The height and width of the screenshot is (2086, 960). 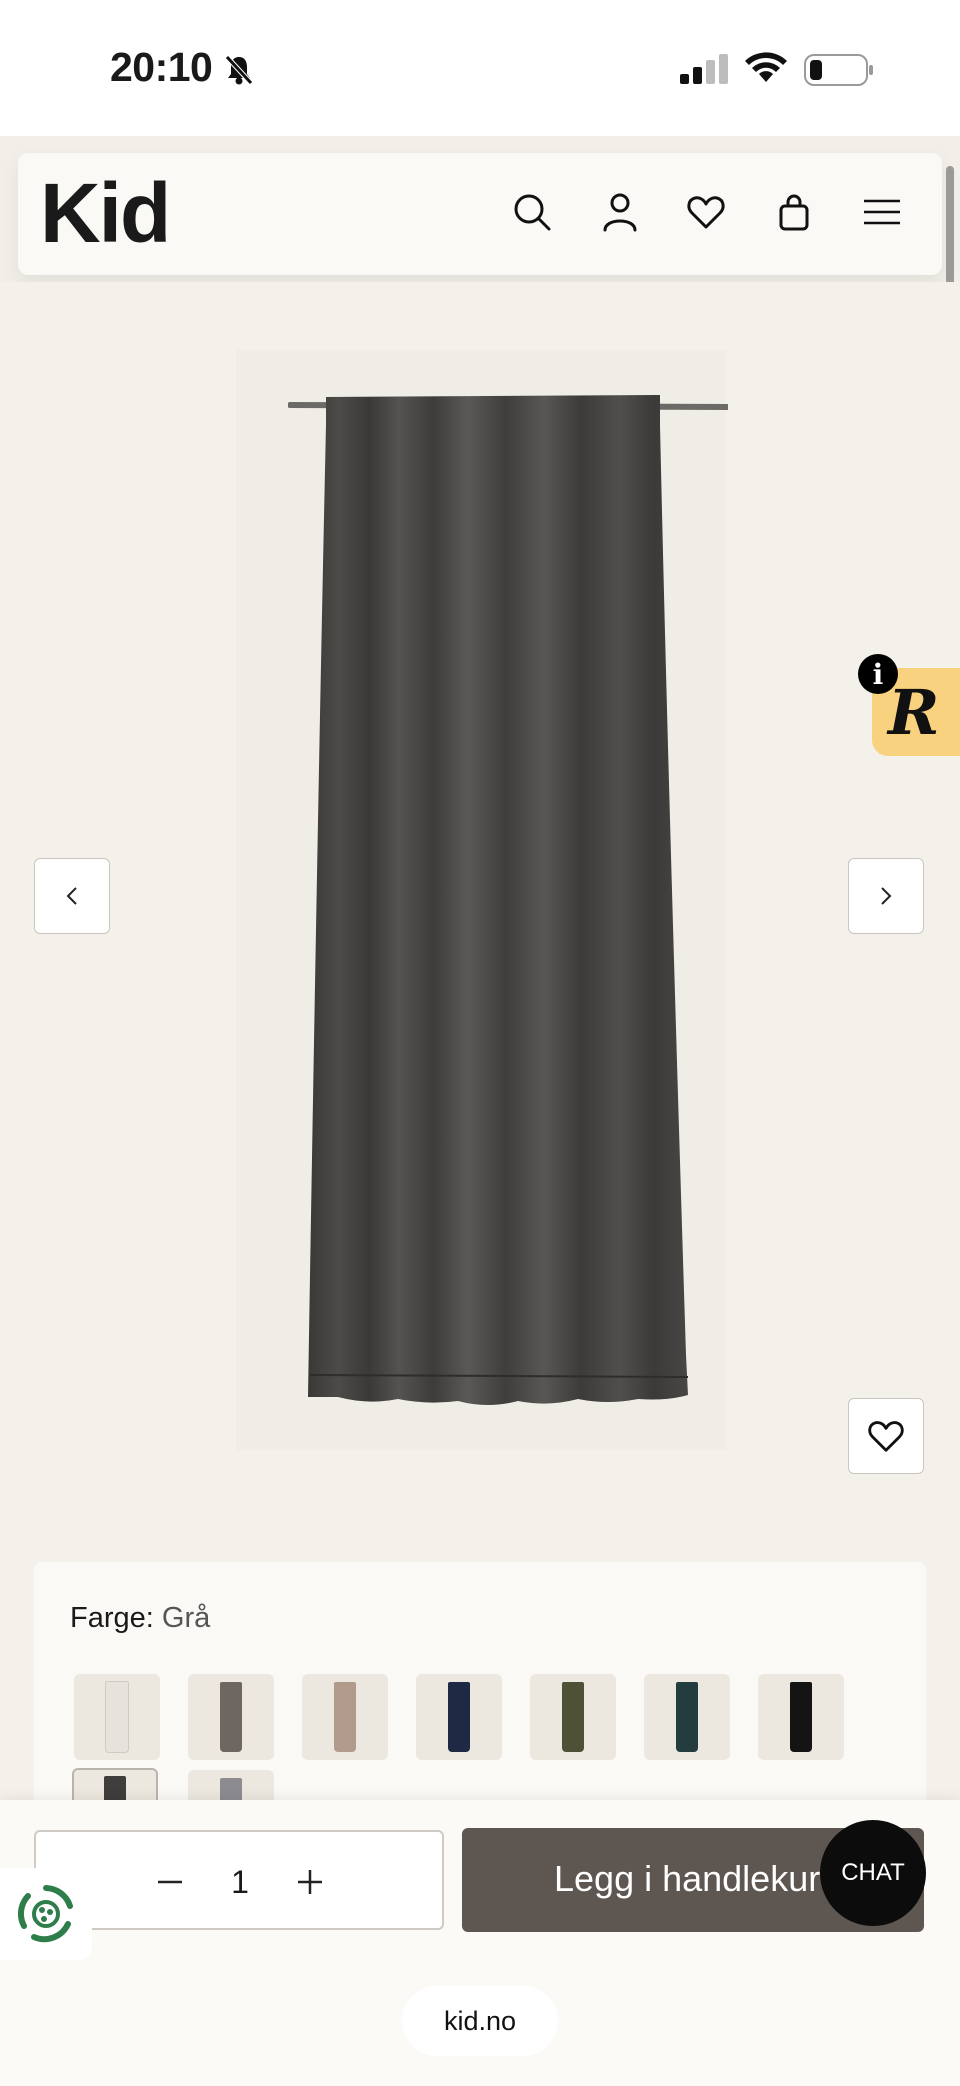 I want to click on color-swatch-olive, so click(x=573, y=1717).